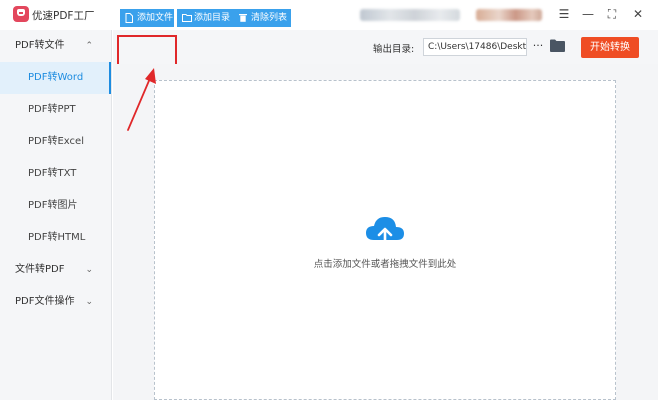 This screenshot has width=658, height=400. What do you see at coordinates (588, 14) in the screenshot?
I see `minimize-button: —` at bounding box center [588, 14].